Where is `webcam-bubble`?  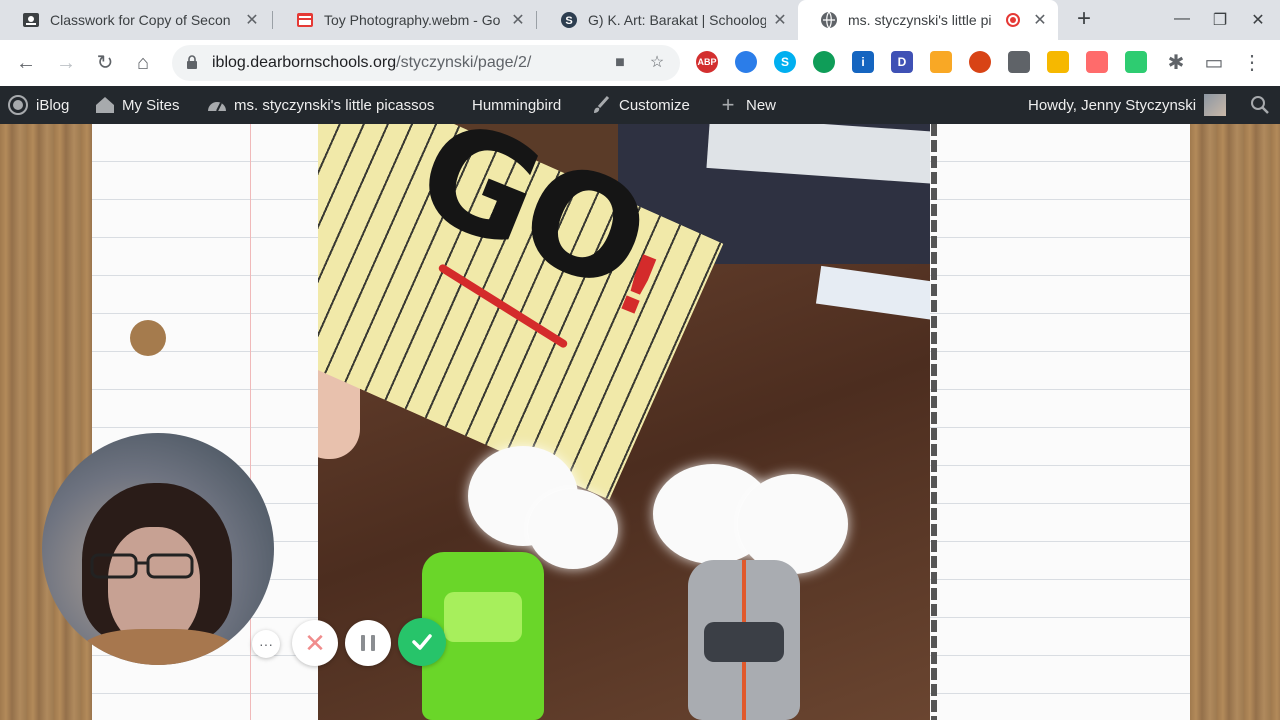 webcam-bubble is located at coordinates (158, 549).